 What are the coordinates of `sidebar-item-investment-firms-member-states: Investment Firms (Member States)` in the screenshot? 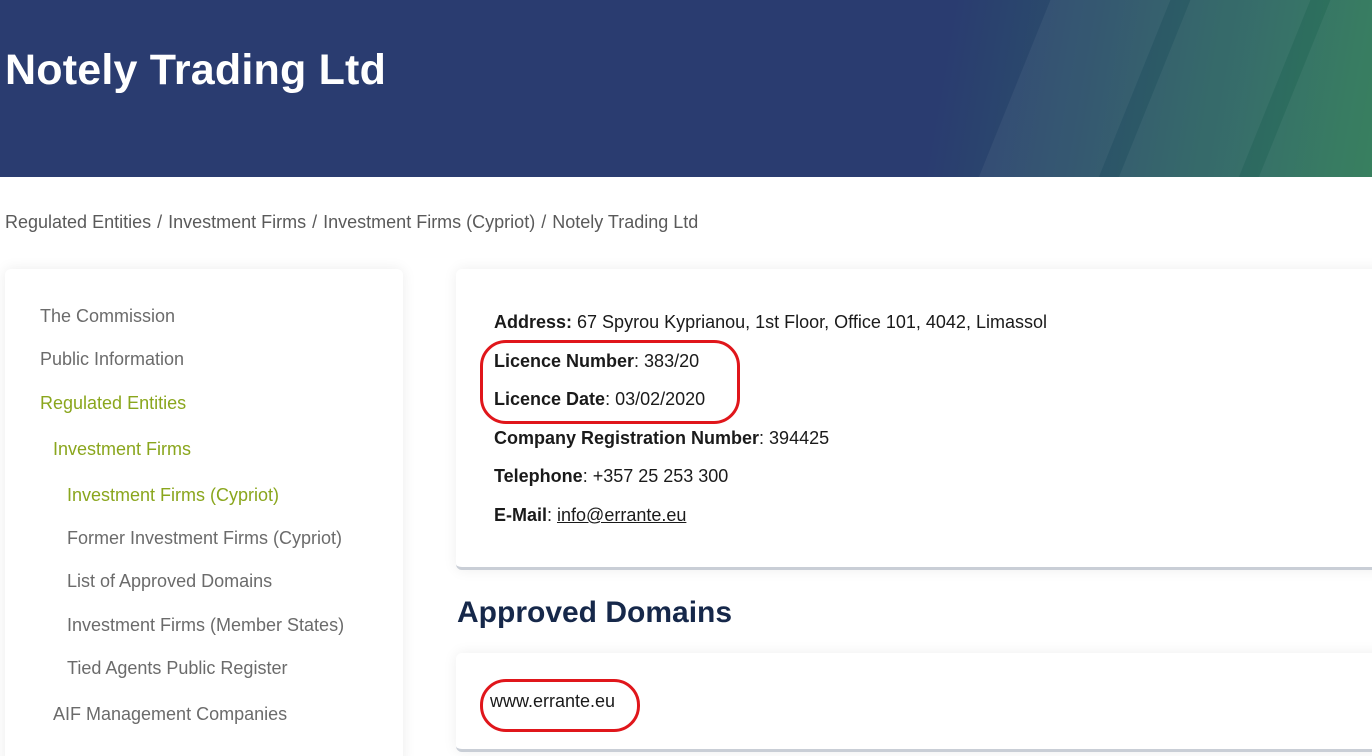 It's located at (205, 625).